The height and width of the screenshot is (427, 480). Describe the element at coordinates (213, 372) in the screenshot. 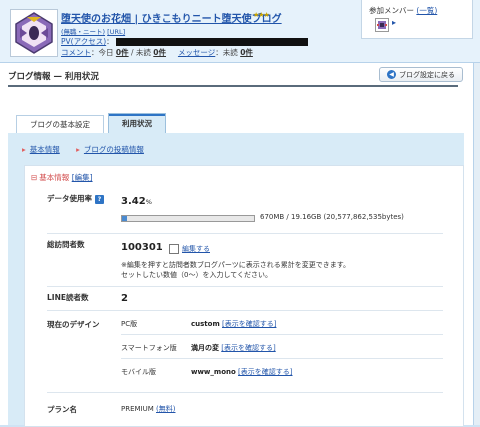

I see `design-theme-mobile: www_mono` at that location.